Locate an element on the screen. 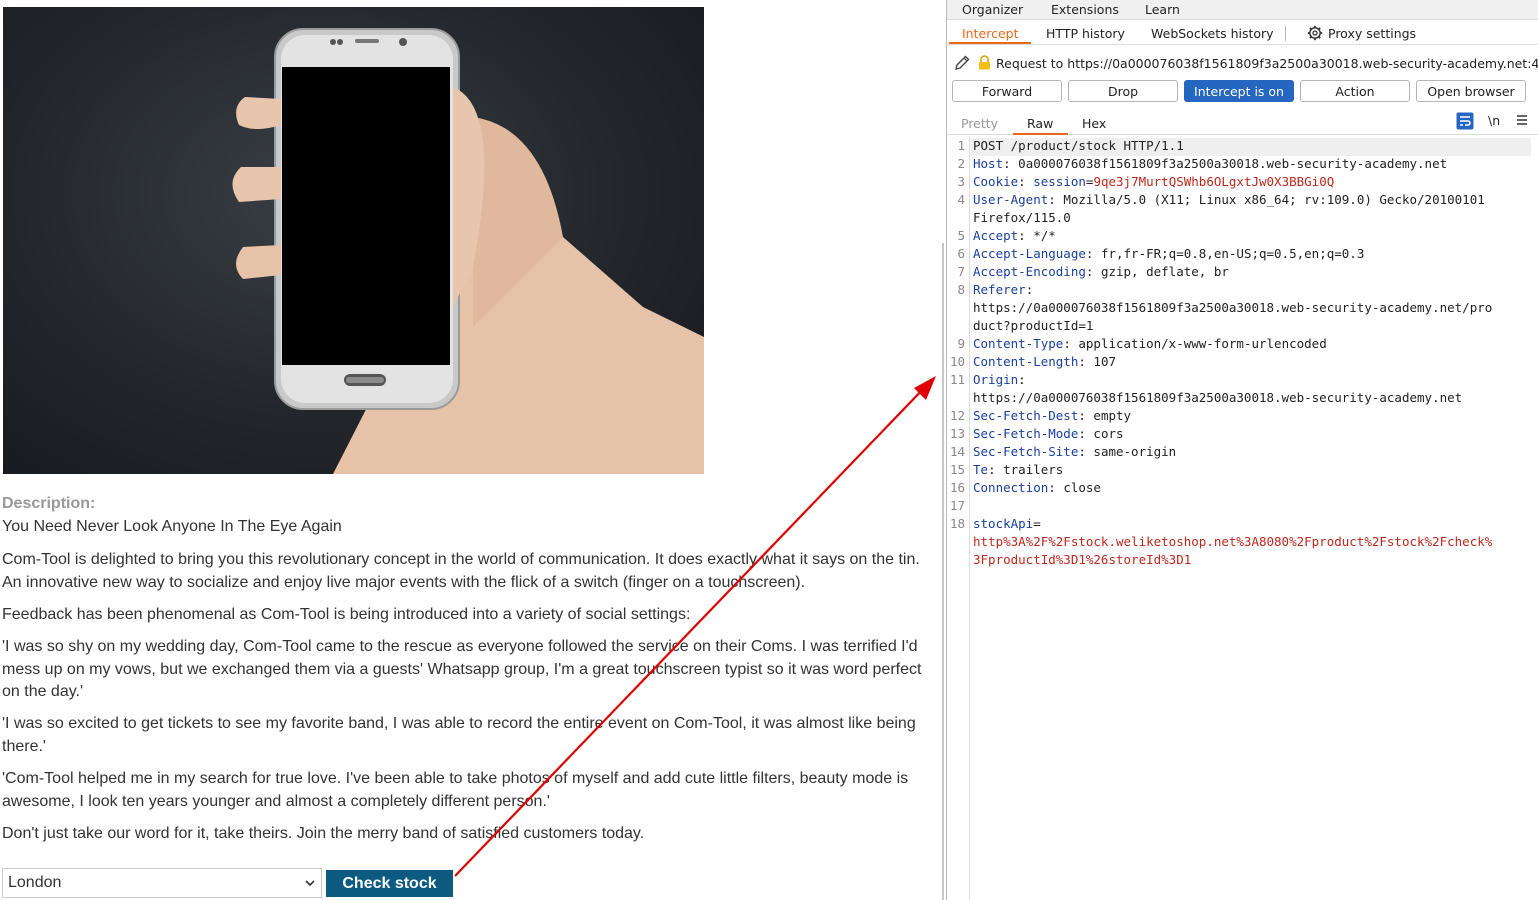 Image resolution: width=1538 pixels, height=900 pixels. request-line: Accept: */* is located at coordinates (1014, 235).